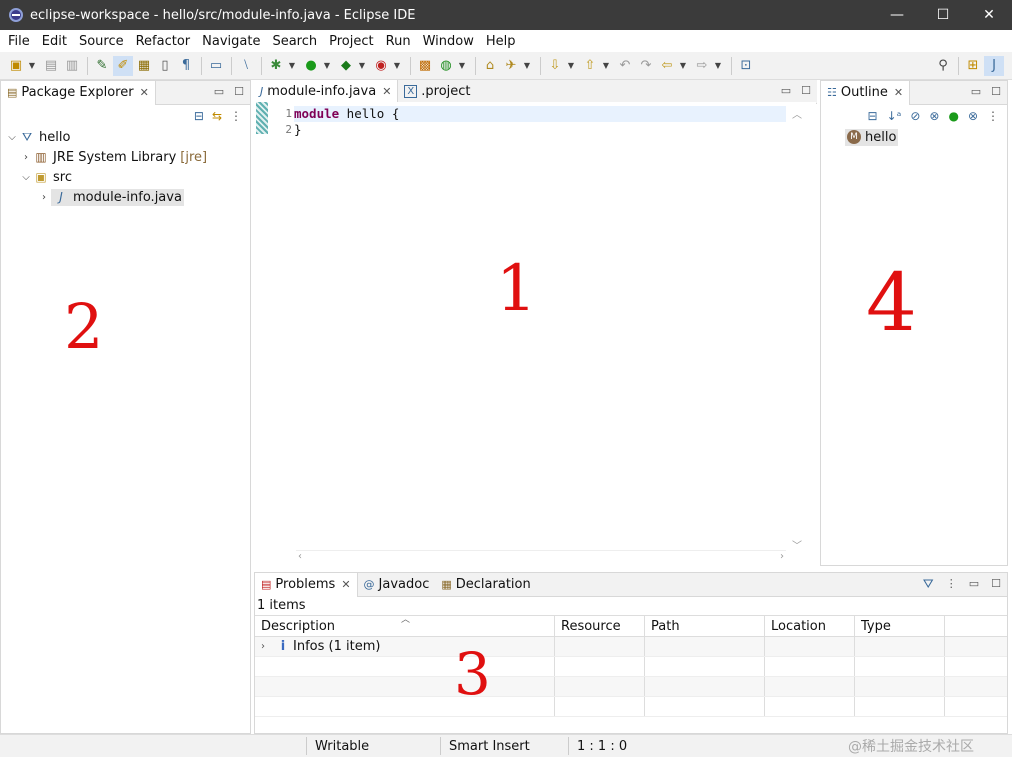 This screenshot has width=1012, height=765. Describe the element at coordinates (683, 66) in the screenshot. I see `back-dropdown-icon: ▼` at that location.